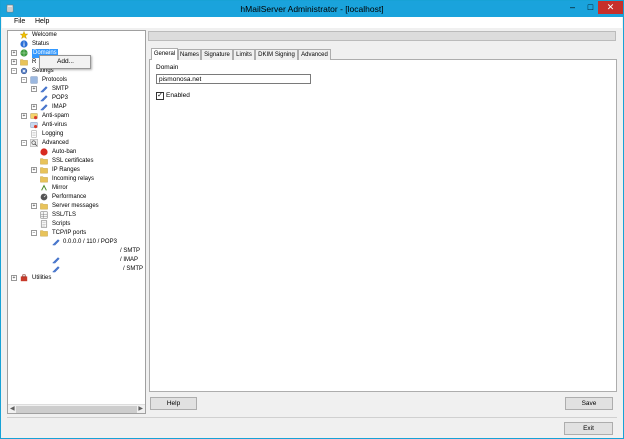 The image size is (624, 439). I want to click on divider, so click(312, 417).